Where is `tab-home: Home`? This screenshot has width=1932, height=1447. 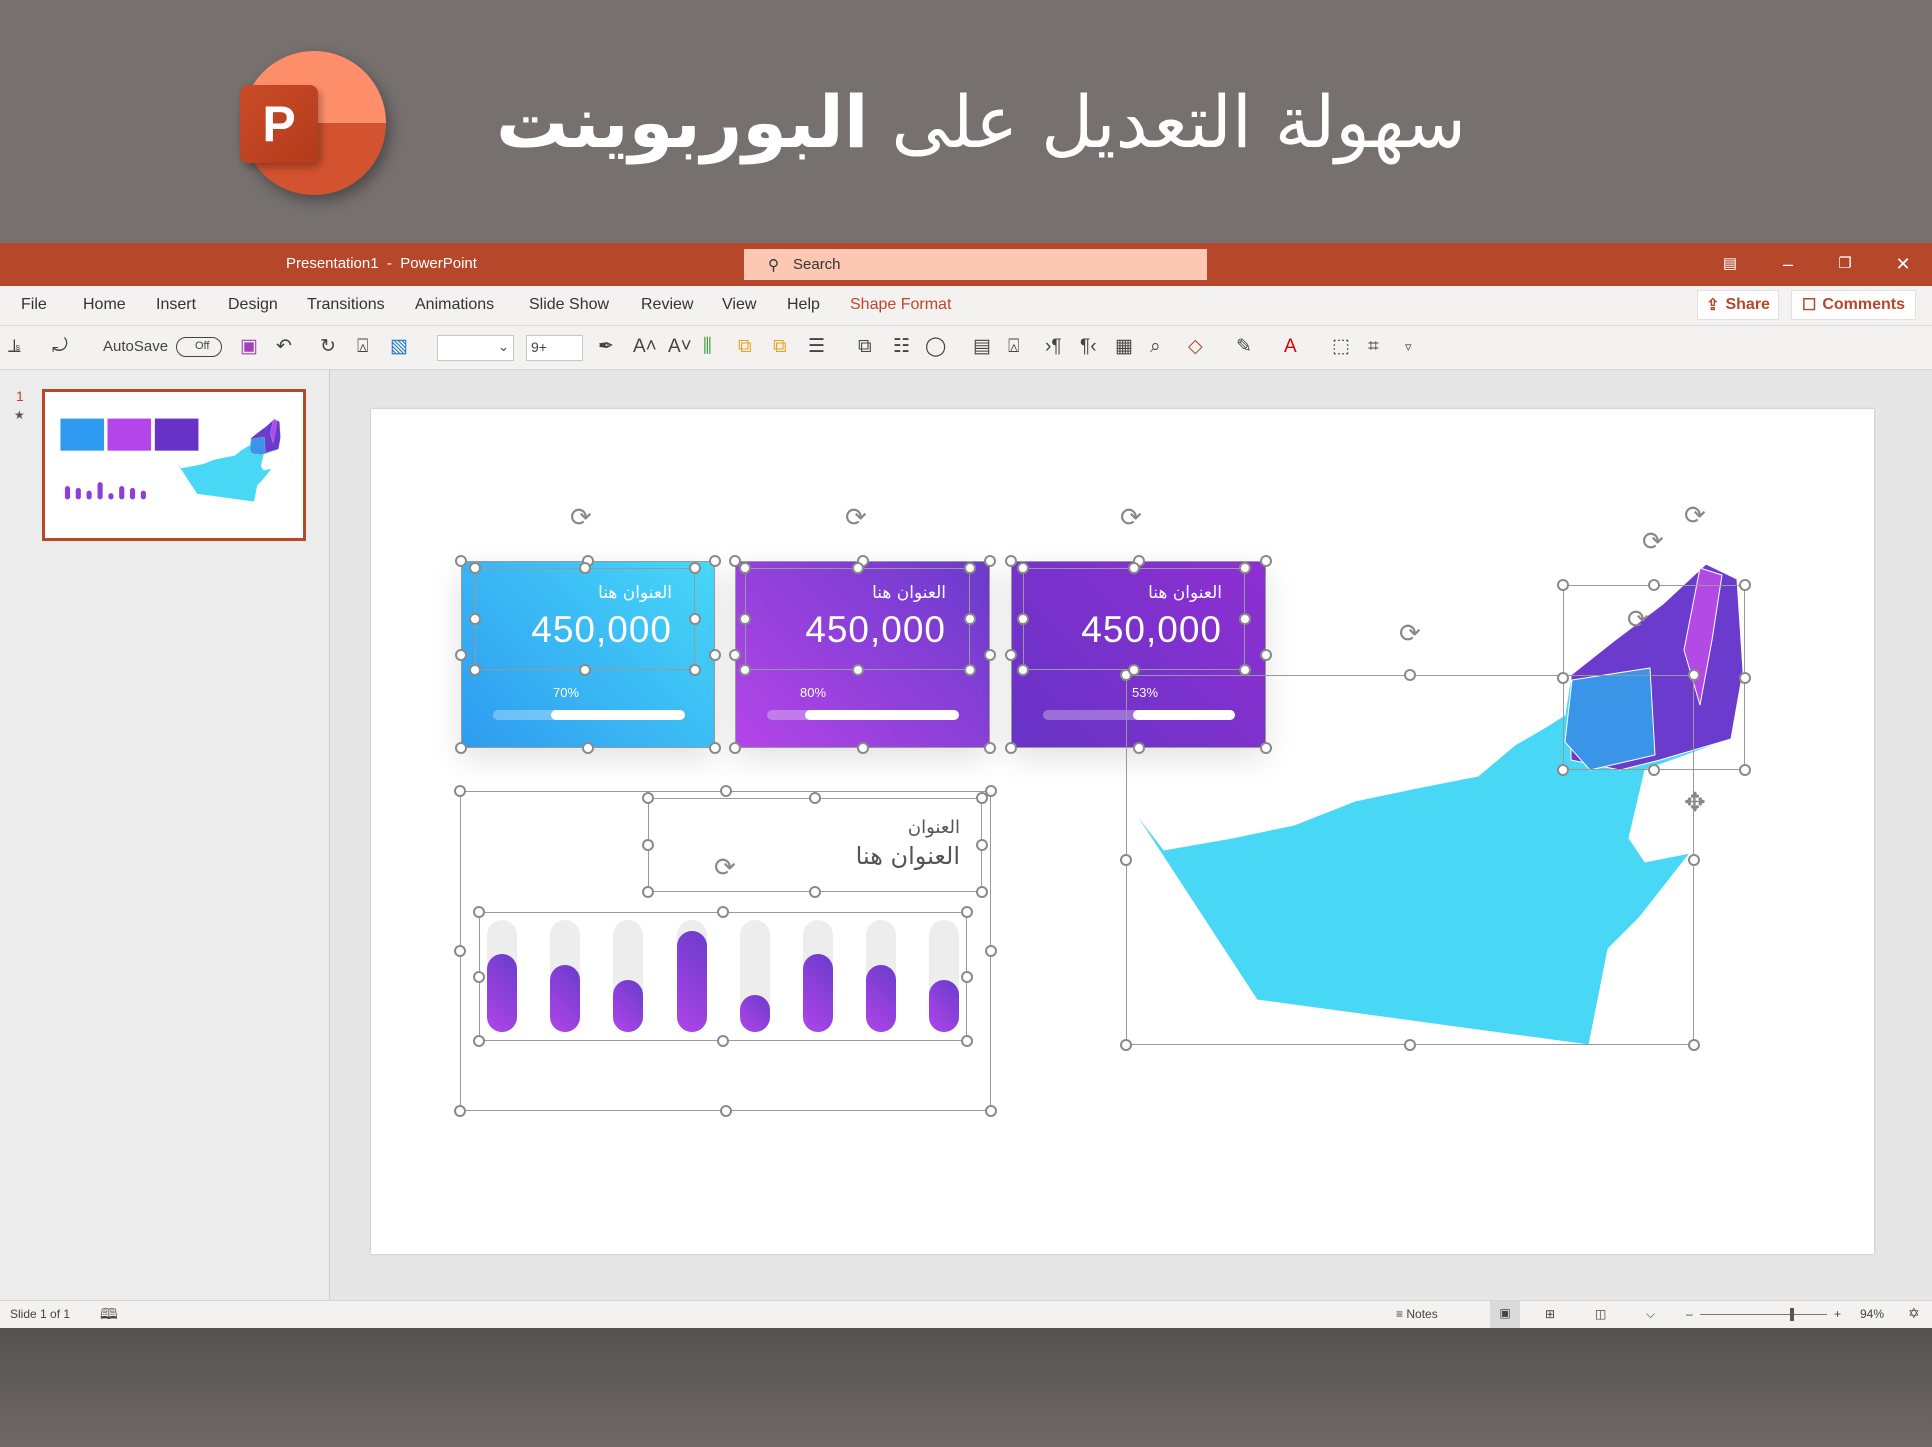 tab-home: Home is located at coordinates (104, 305).